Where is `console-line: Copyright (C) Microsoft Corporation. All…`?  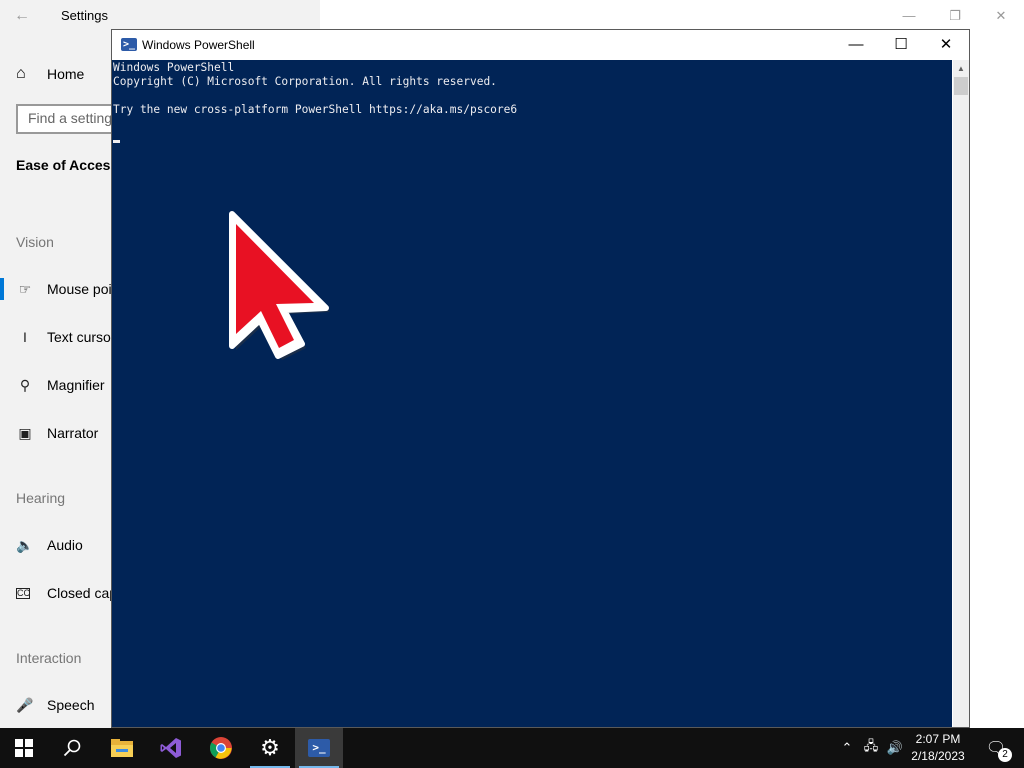 console-line: Copyright (C) Microsoft Corporation. All… is located at coordinates (305, 81).